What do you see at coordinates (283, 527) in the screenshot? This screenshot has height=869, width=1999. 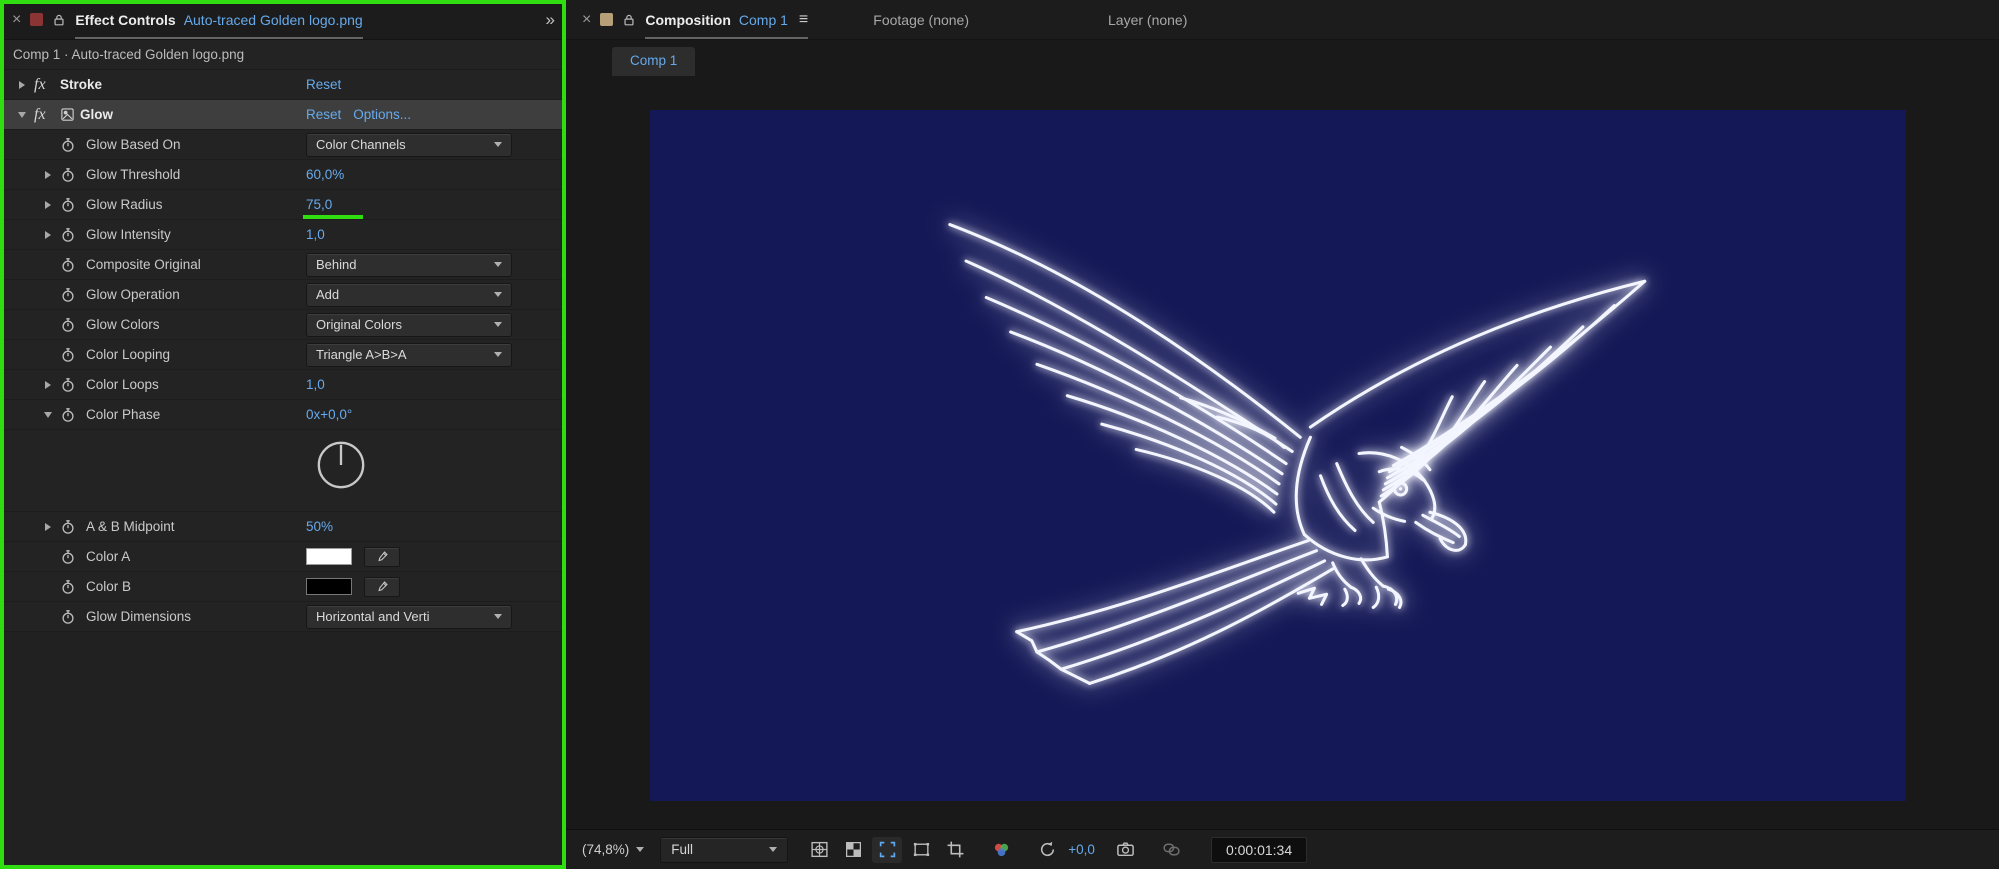 I see `param-row-ab-midpoint: A & B Midpoint 50%` at bounding box center [283, 527].